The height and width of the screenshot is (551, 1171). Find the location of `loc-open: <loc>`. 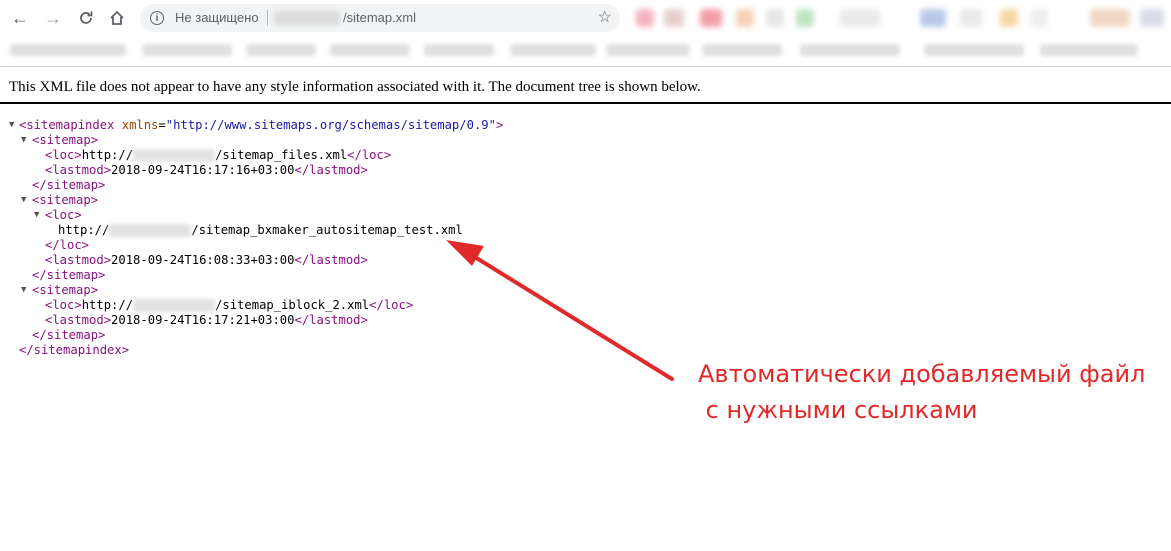

loc-open: <loc> is located at coordinates (63, 215).